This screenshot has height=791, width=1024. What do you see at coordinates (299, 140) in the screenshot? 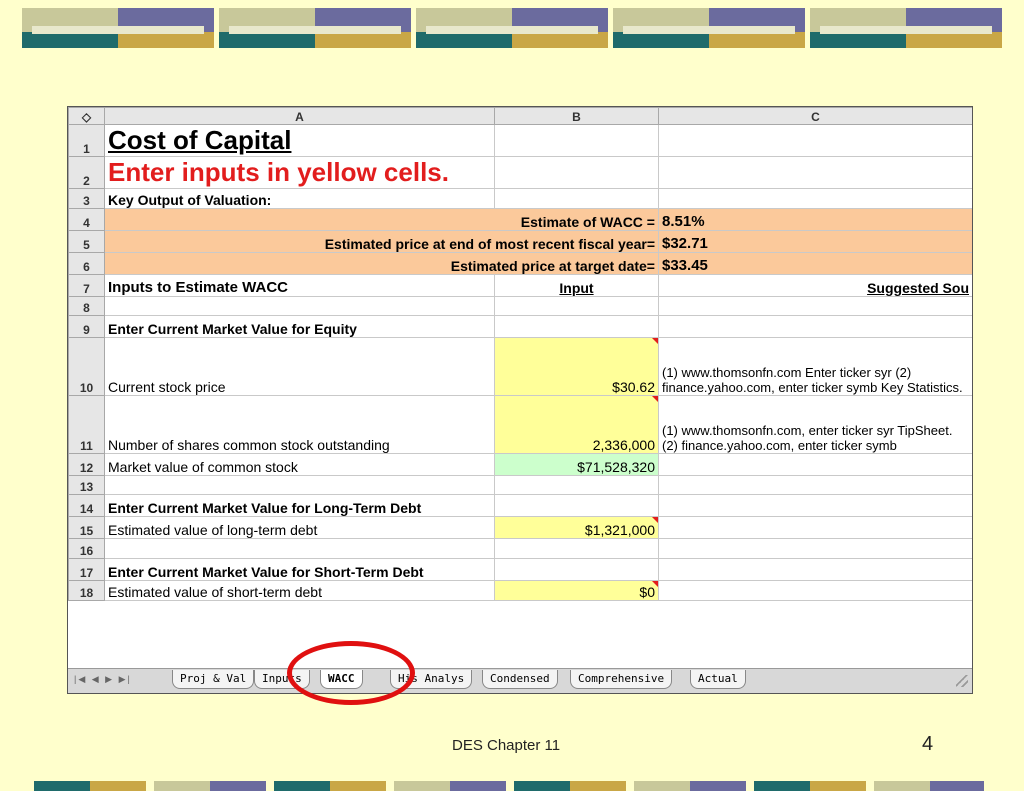
I see `cell-a1: Cost of Capital` at bounding box center [299, 140].